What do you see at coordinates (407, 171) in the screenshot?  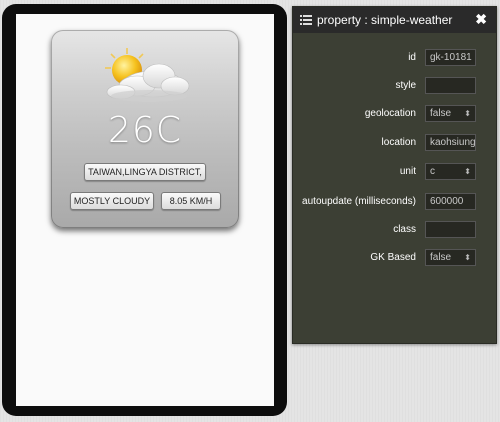 I see `property-label: unit` at bounding box center [407, 171].